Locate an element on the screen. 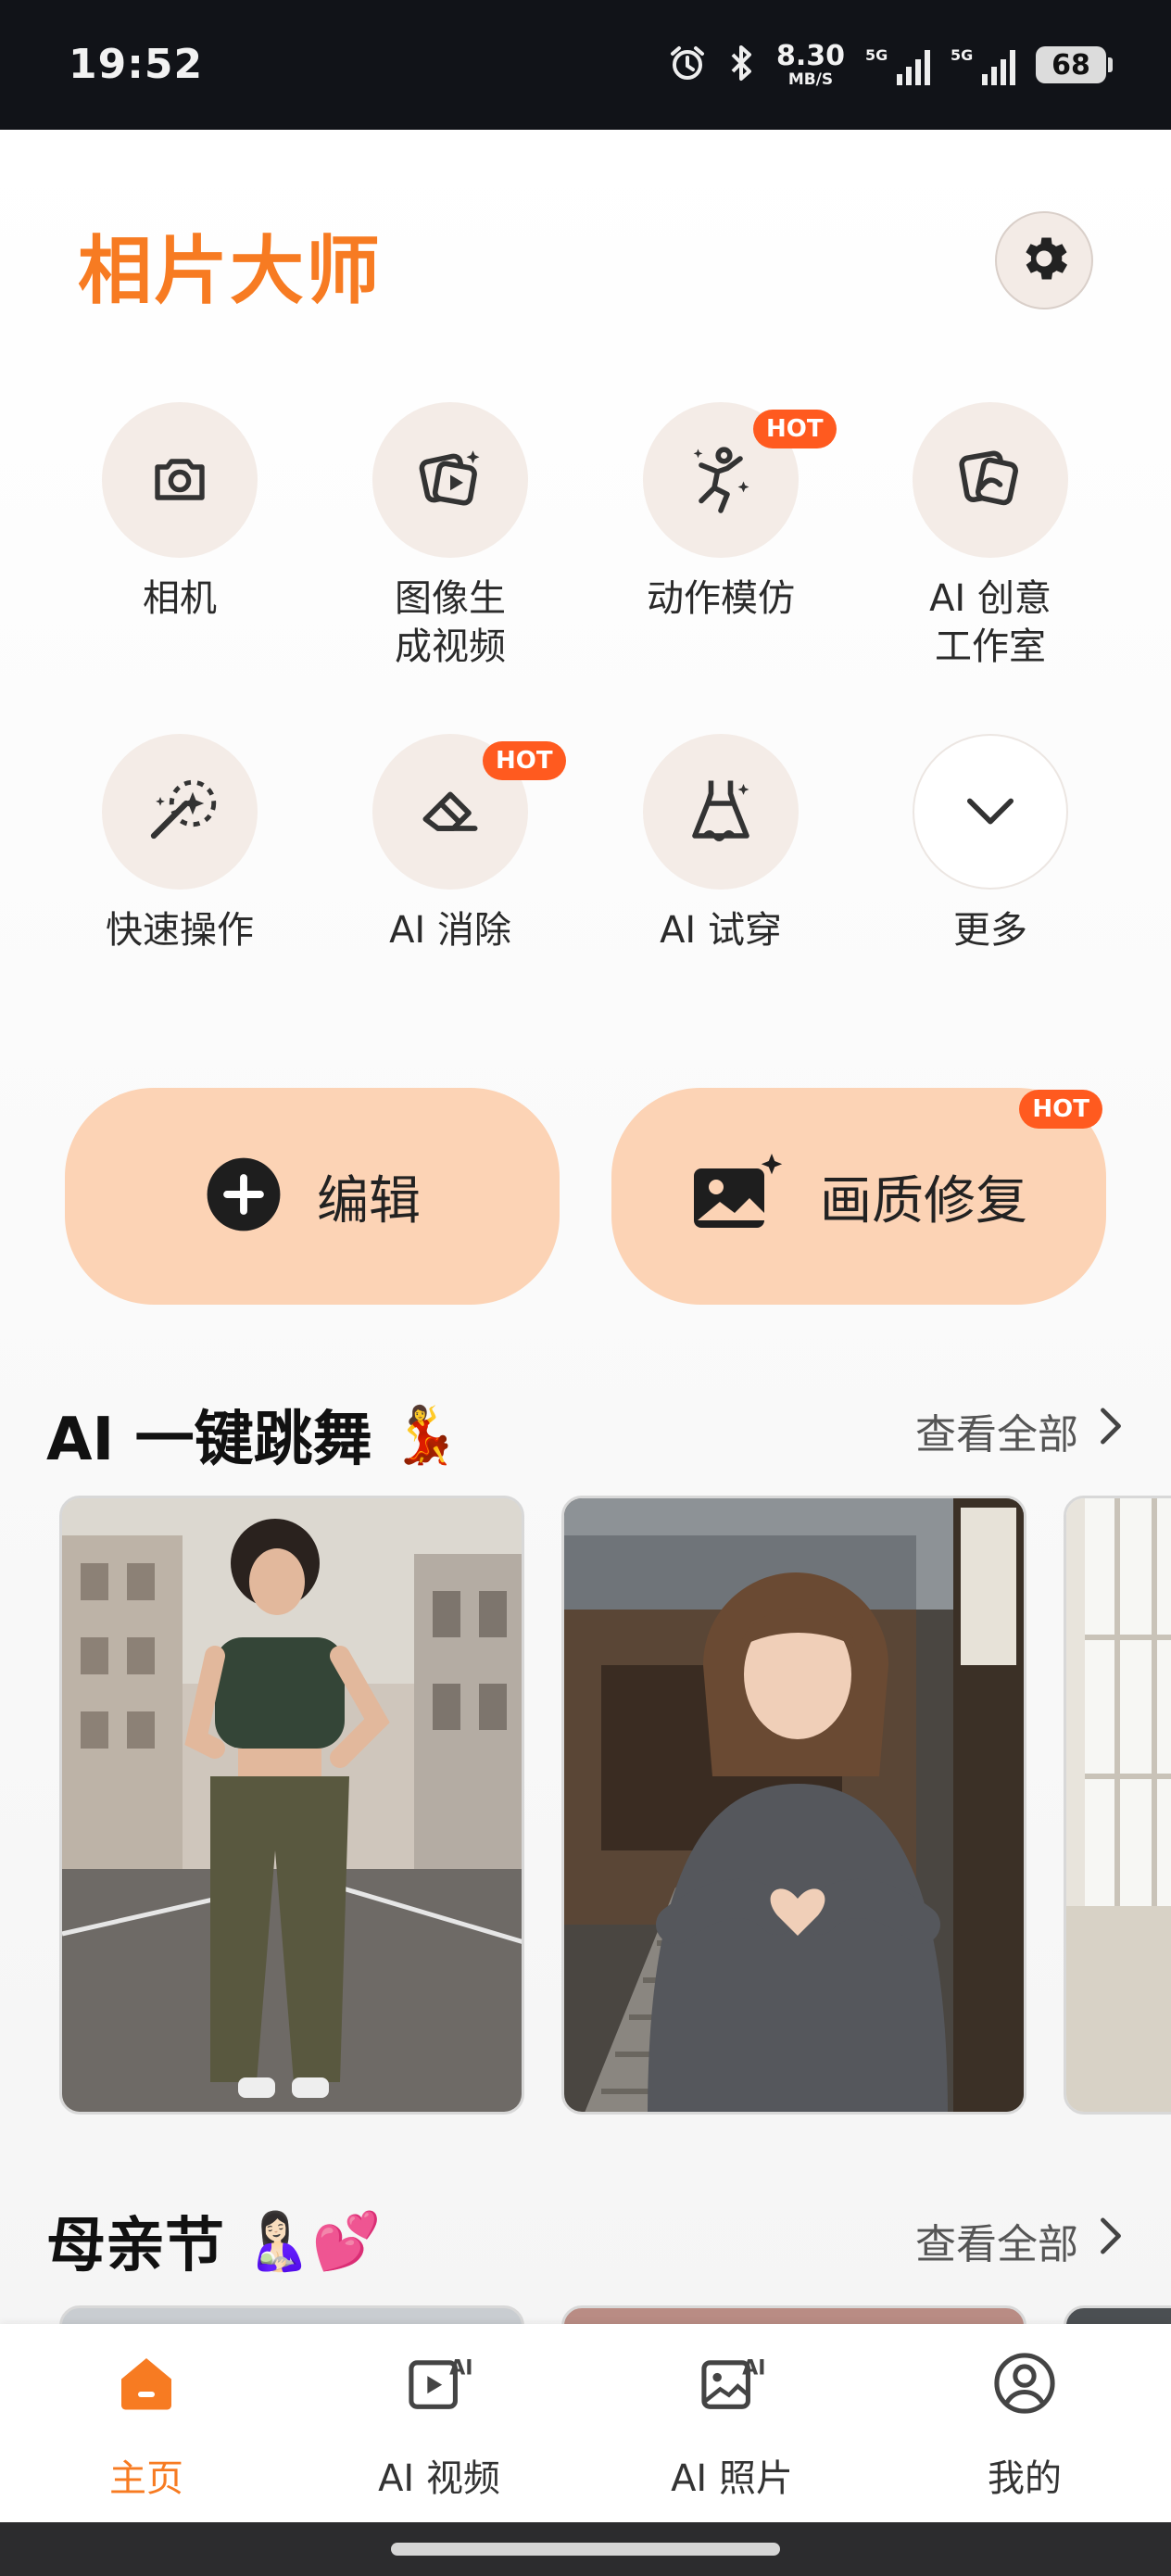 This screenshot has width=1171, height=2576. tool-label: 动作模仿 is located at coordinates (721, 599).